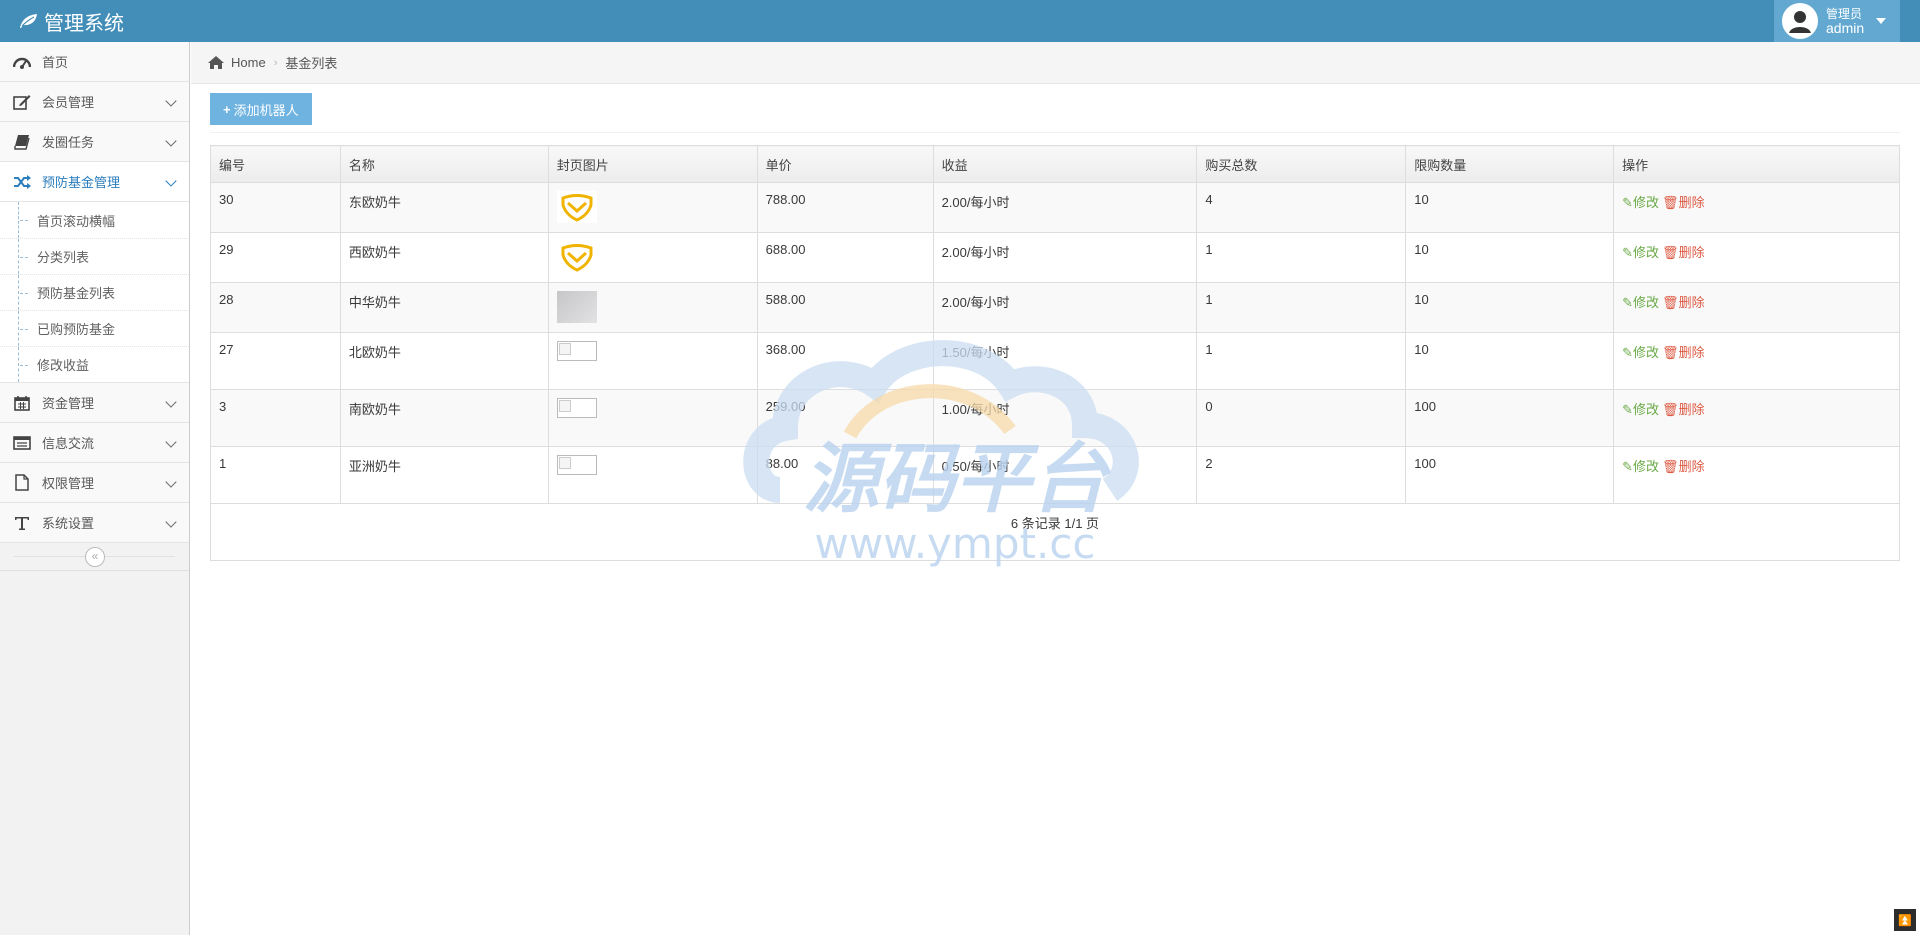 The height and width of the screenshot is (935, 1920). I want to click on cell-id: 28, so click(275, 307).